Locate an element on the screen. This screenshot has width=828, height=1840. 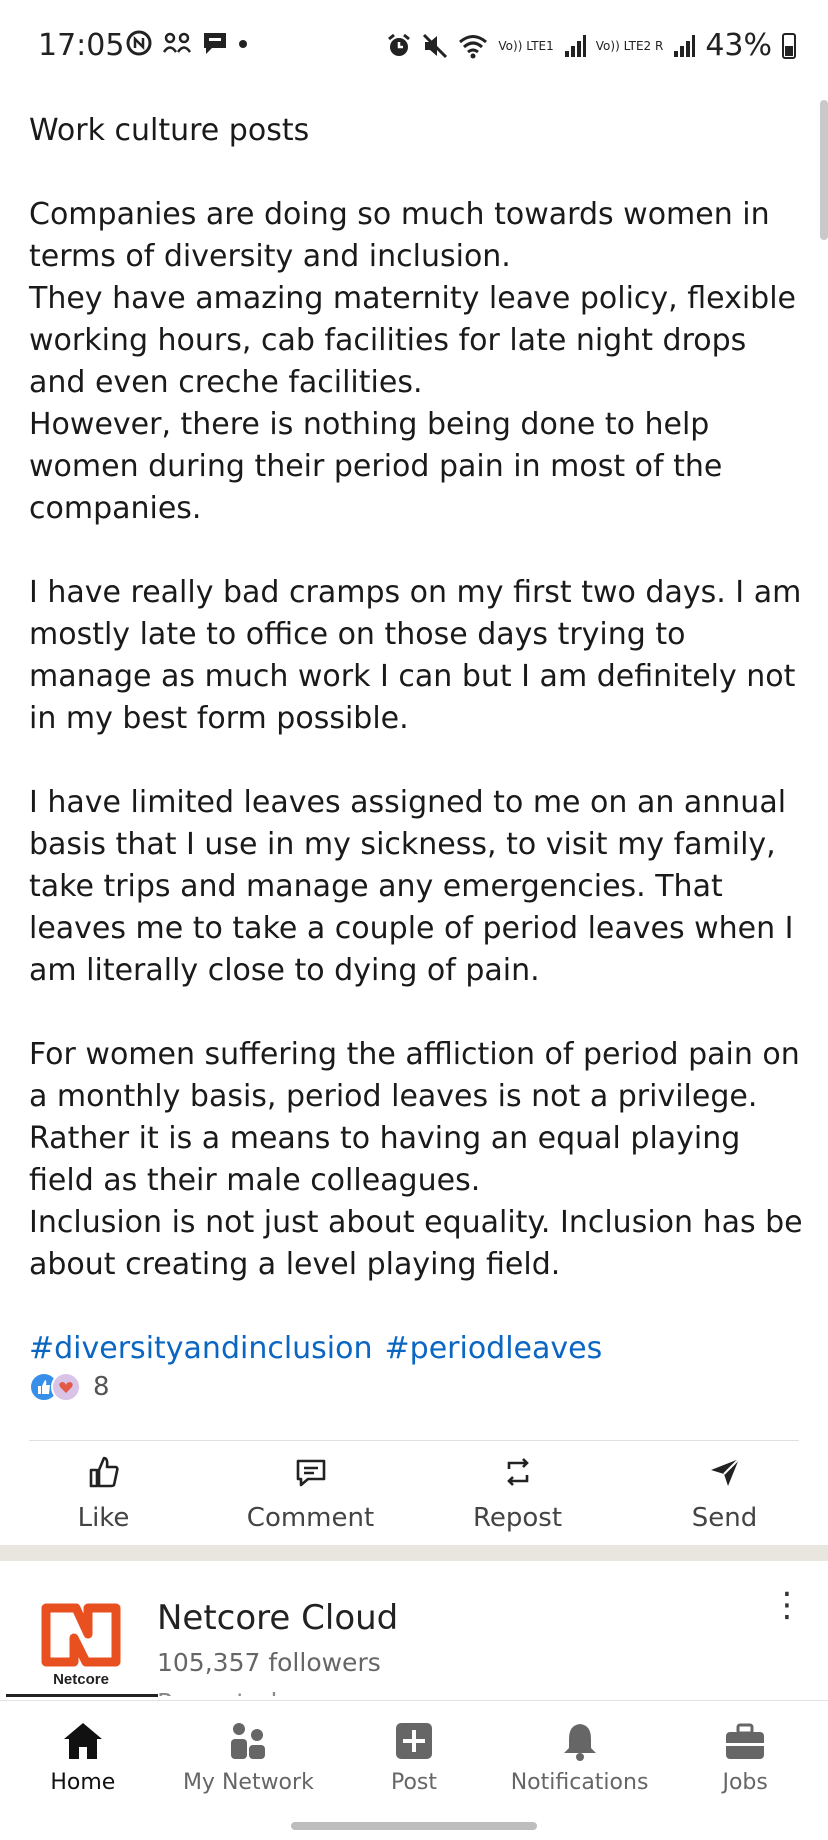
reaction-count: 8 is located at coordinates (101, 1387).